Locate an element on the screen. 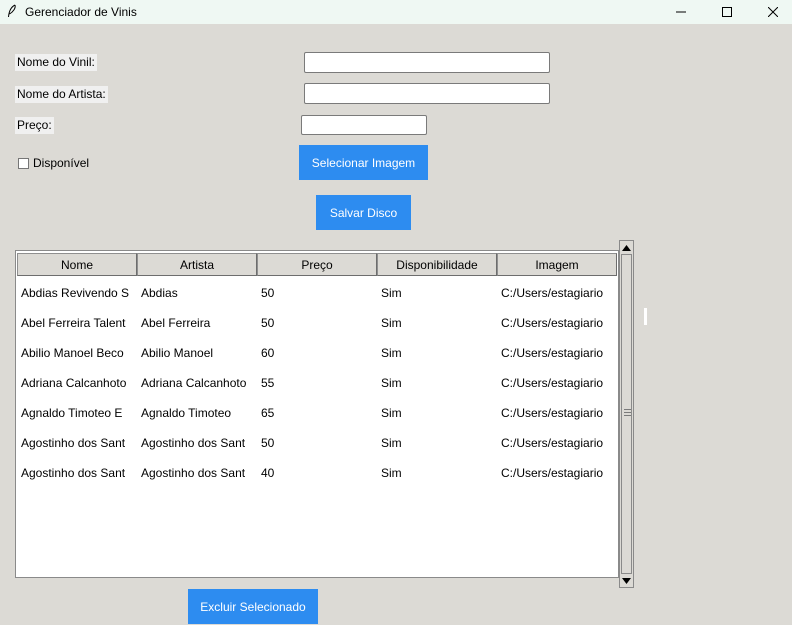 Image resolution: width=792 pixels, height=625 pixels. cell-nome: Abel Ferreira Talent is located at coordinates (73, 322).